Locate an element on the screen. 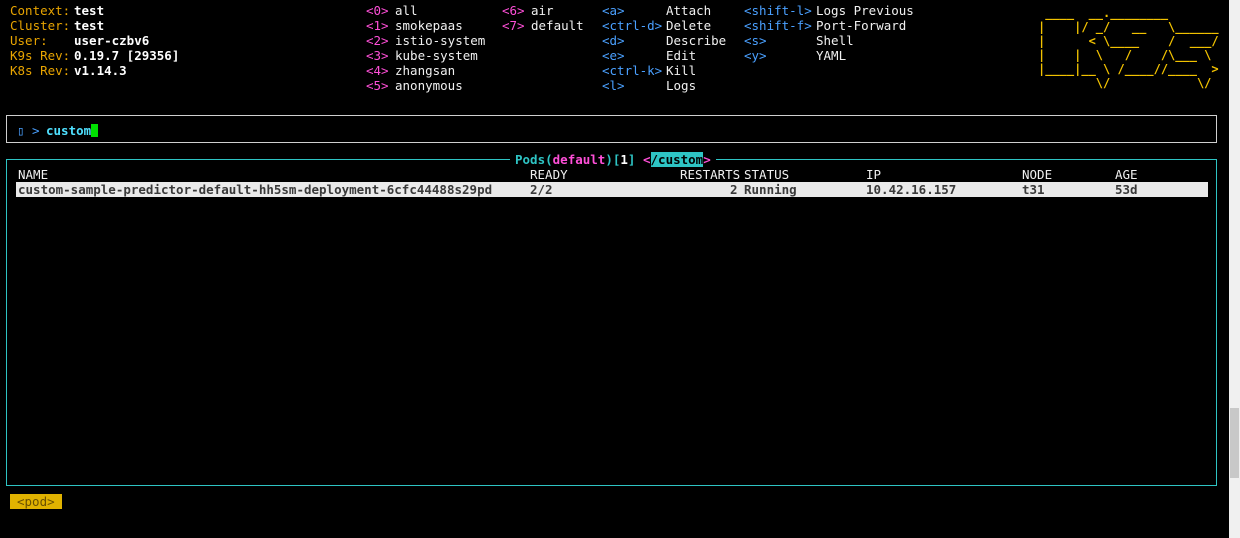 The width and height of the screenshot is (1240, 538). logo-line: | < \____ / ___/ is located at coordinates (1128, 41).